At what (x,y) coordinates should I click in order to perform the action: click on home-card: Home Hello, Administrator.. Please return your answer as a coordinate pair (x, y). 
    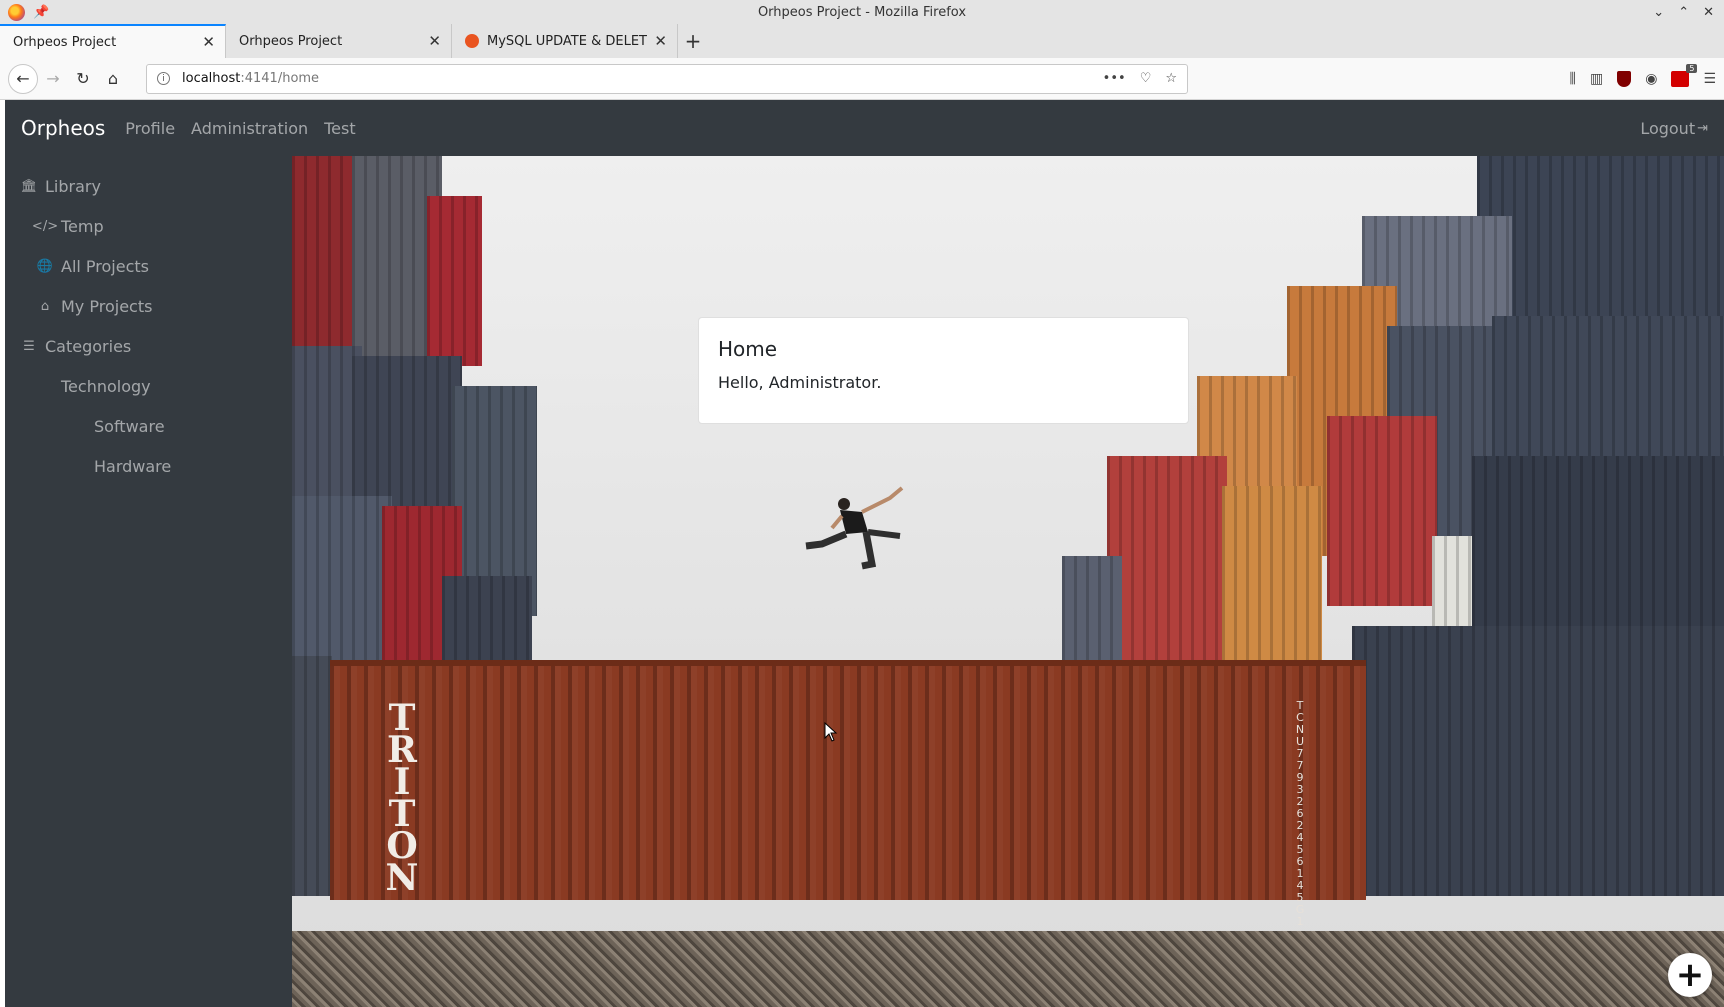
    Looking at the image, I should click on (943, 370).